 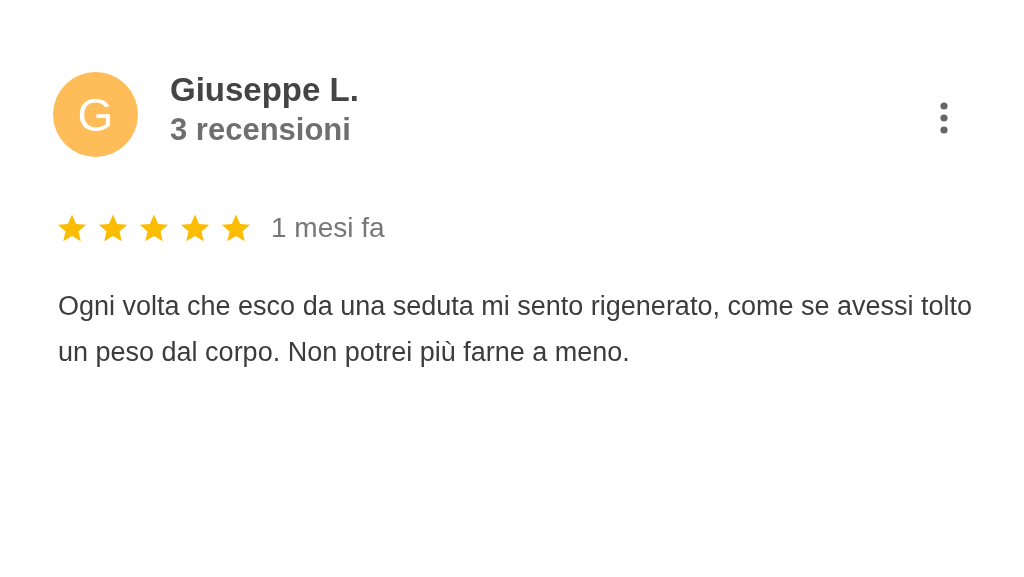 I want to click on review-count: 3 recensioni, so click(x=261, y=130).